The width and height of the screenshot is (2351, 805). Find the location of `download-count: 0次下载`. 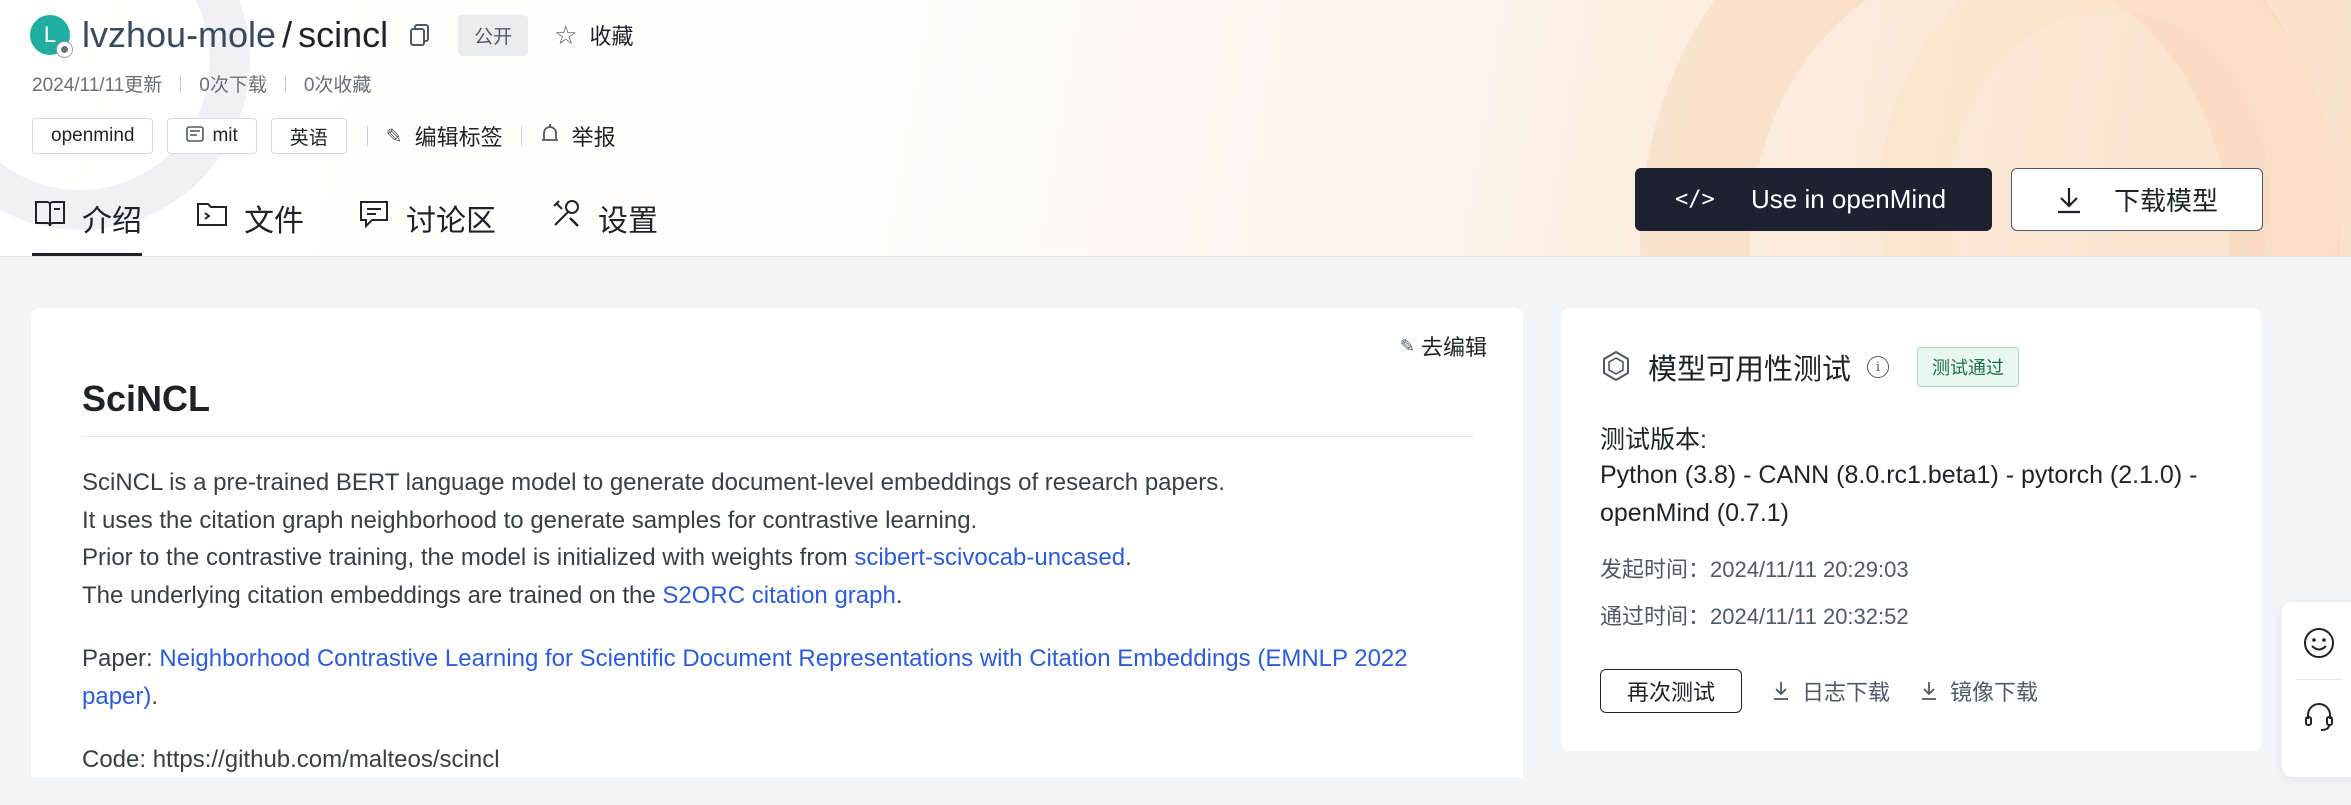

download-count: 0次下载 is located at coordinates (233, 85).